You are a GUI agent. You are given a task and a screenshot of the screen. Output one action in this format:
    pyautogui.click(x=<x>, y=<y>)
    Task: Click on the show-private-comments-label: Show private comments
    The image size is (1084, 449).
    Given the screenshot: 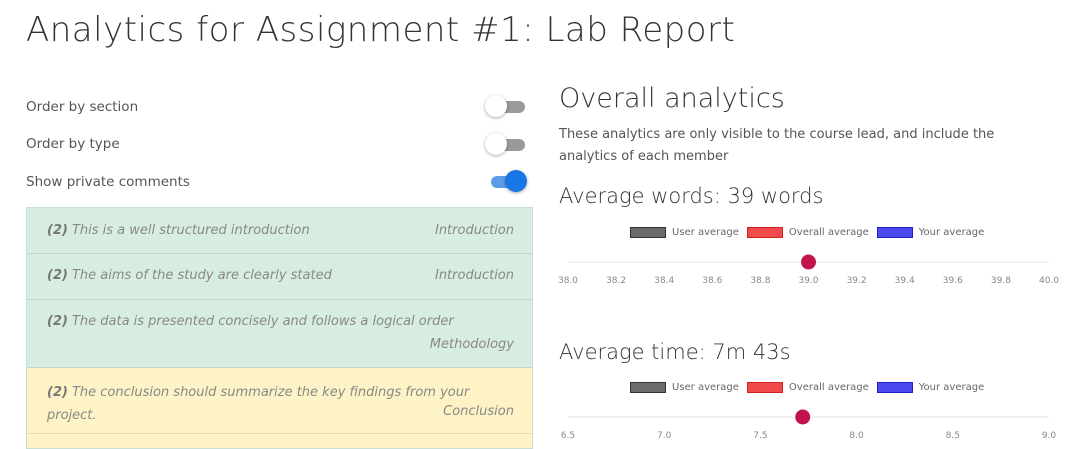 What is the action you would take?
    pyautogui.click(x=108, y=182)
    